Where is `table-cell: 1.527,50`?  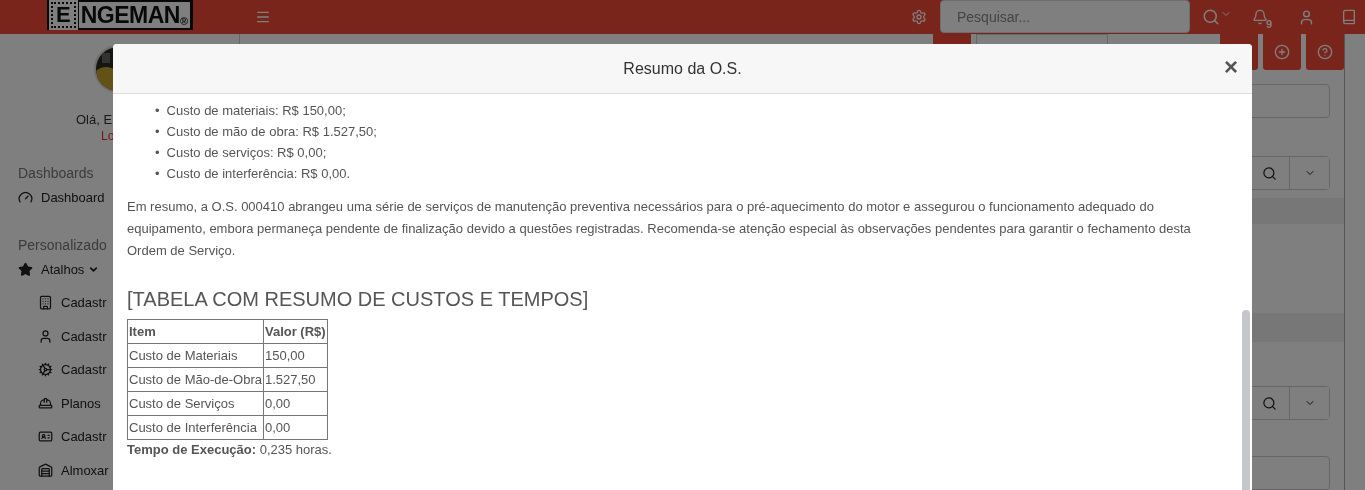
table-cell: 1.527,50 is located at coordinates (295, 379).